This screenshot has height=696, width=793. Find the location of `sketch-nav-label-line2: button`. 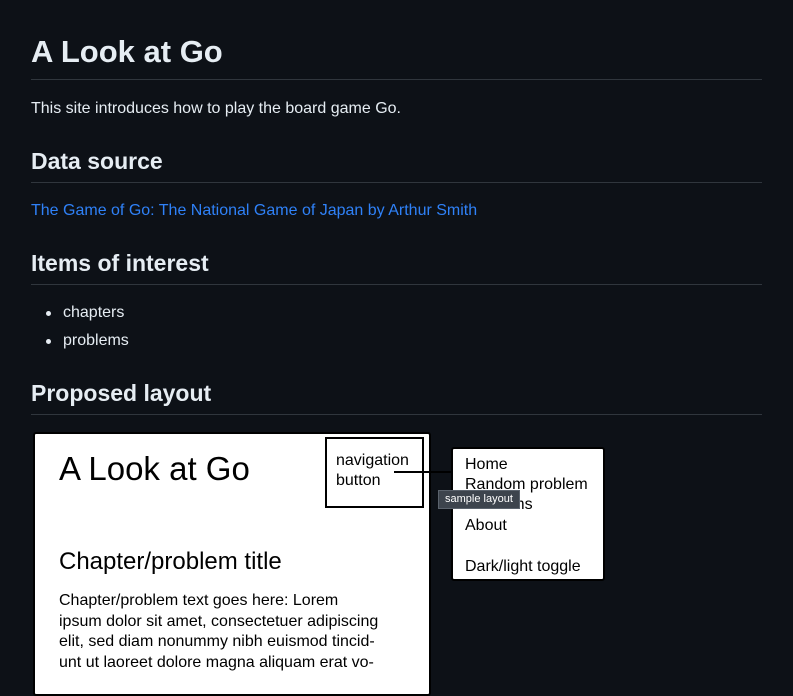

sketch-nav-label-line2: button is located at coordinates (358, 480).